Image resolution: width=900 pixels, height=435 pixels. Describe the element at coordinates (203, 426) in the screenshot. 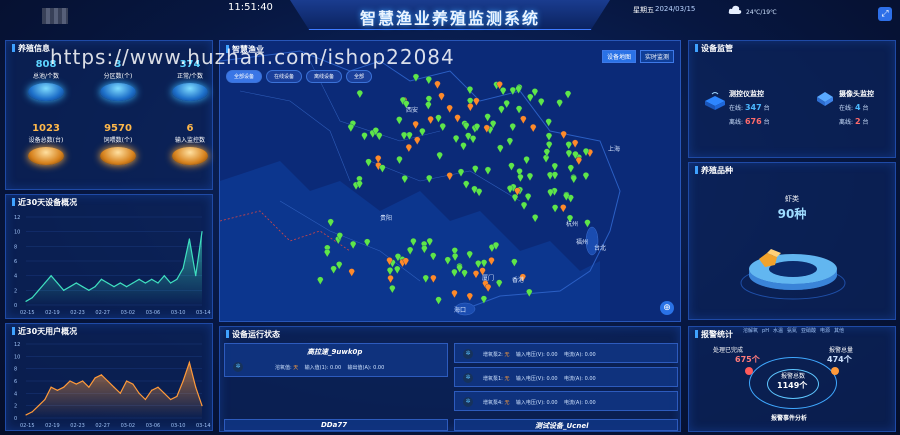

I see `x-tick-label: 03-14` at that location.